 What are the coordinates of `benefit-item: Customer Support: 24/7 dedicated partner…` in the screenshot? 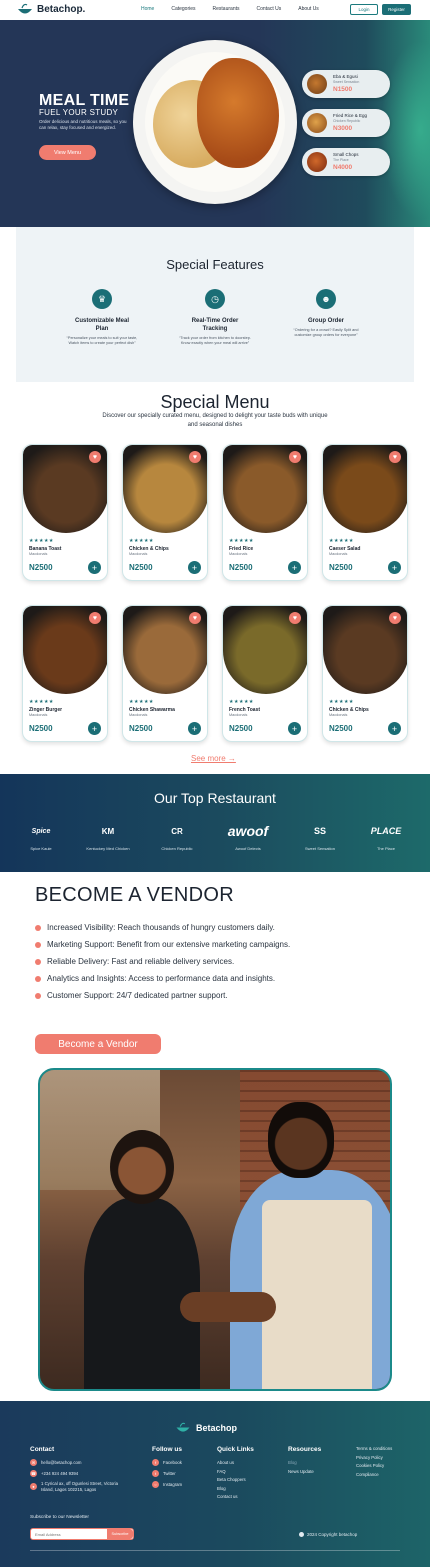 It's located at (162, 995).